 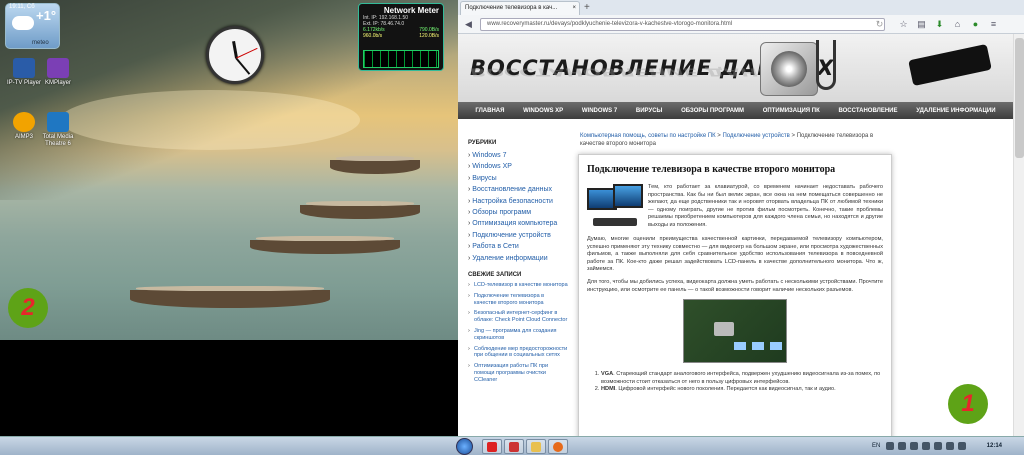 I want to click on sidebar-link: Windows 7, so click(x=518, y=155).